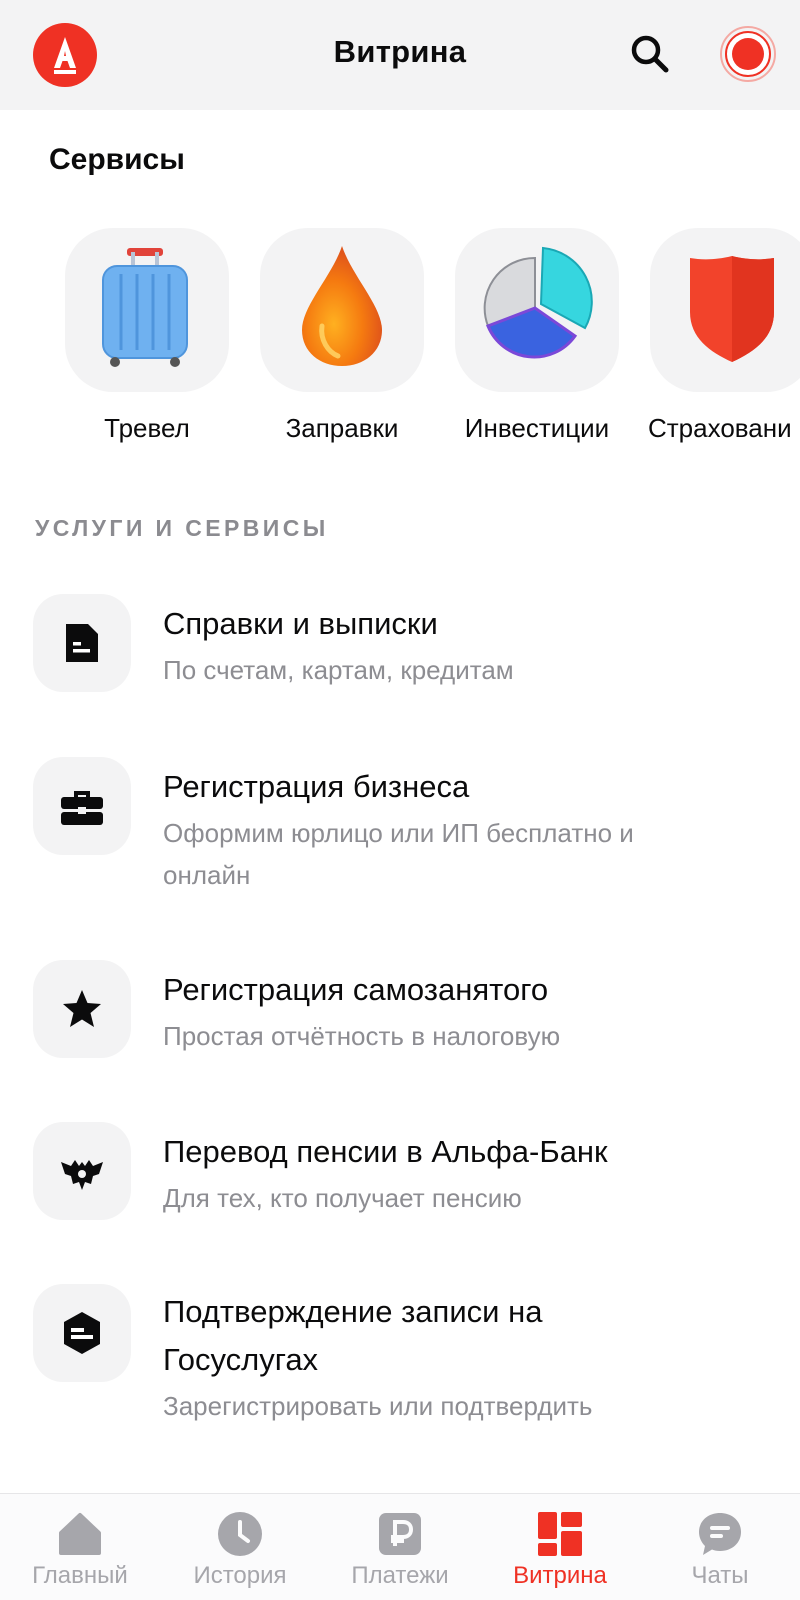 The height and width of the screenshot is (1600, 800). What do you see at coordinates (240, 1575) in the screenshot?
I see `tab-label: История` at bounding box center [240, 1575].